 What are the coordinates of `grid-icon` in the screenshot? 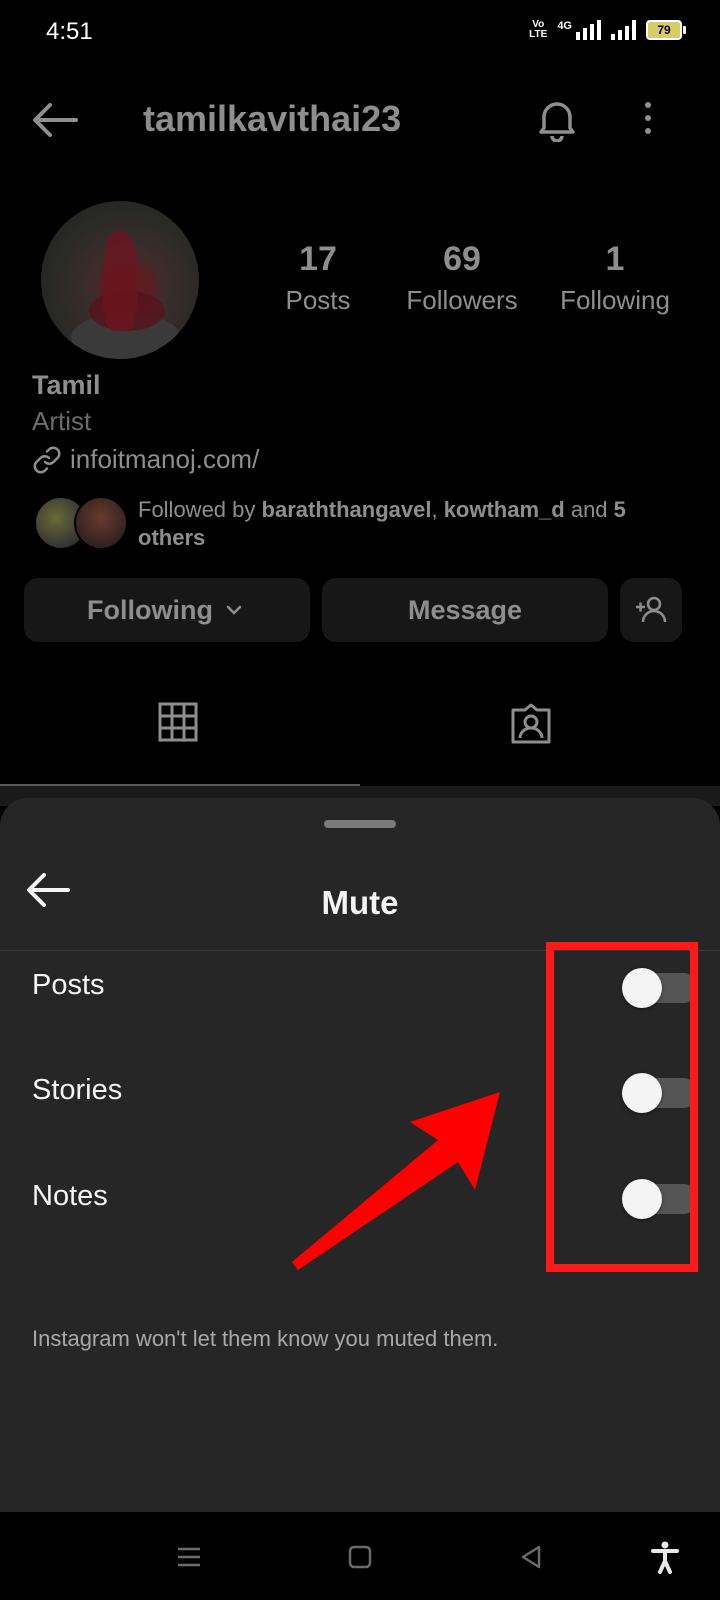 It's located at (178, 722).